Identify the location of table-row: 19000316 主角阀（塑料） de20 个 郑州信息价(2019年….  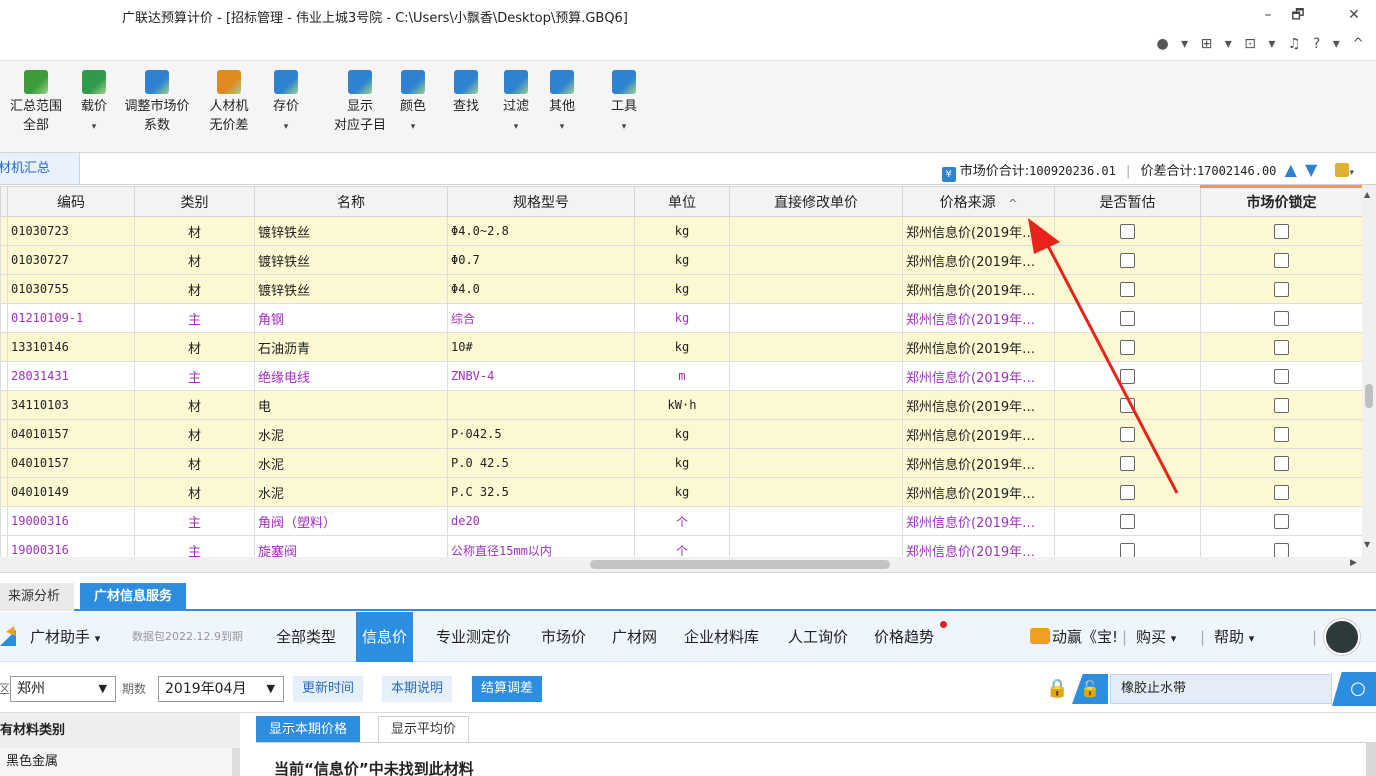
(681, 521).